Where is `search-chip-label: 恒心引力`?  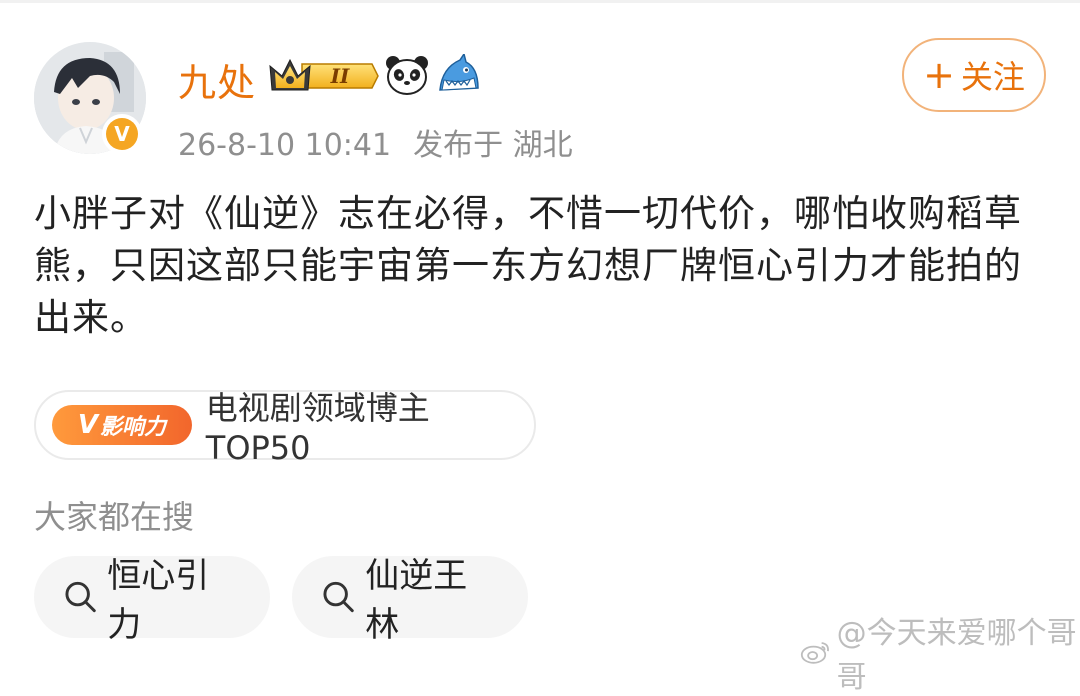 search-chip-label: 恒心引力 is located at coordinates (158, 600).